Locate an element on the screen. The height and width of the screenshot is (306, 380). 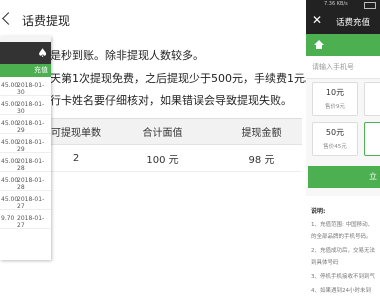
recharge-title: 话费充值 is located at coordinates (353, 23).